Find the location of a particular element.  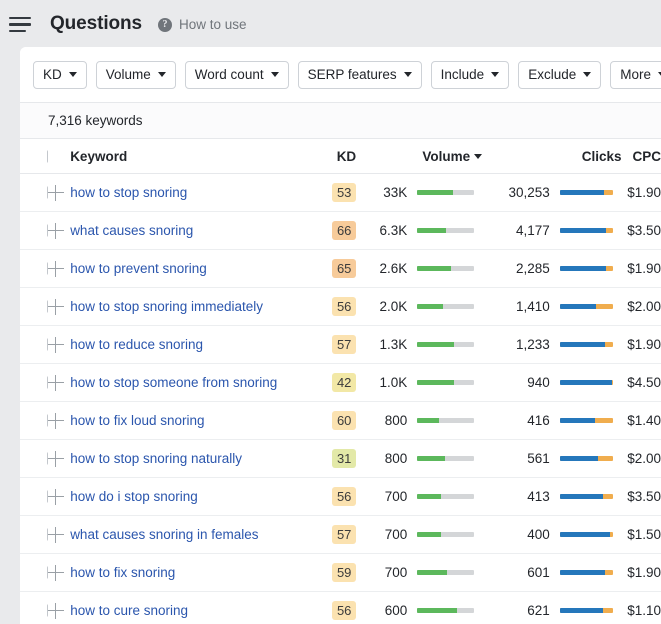

keyword-cell: how to stop snoring naturally is located at coordinates (193, 458).